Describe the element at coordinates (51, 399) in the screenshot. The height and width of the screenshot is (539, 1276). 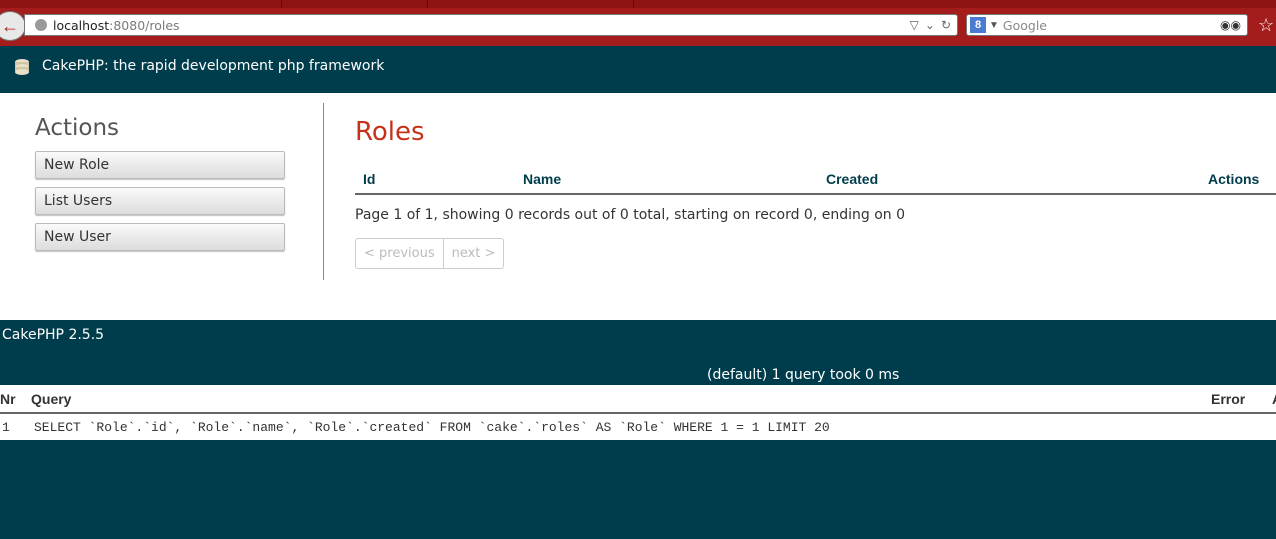
I see `sql-column-query: Query` at that location.